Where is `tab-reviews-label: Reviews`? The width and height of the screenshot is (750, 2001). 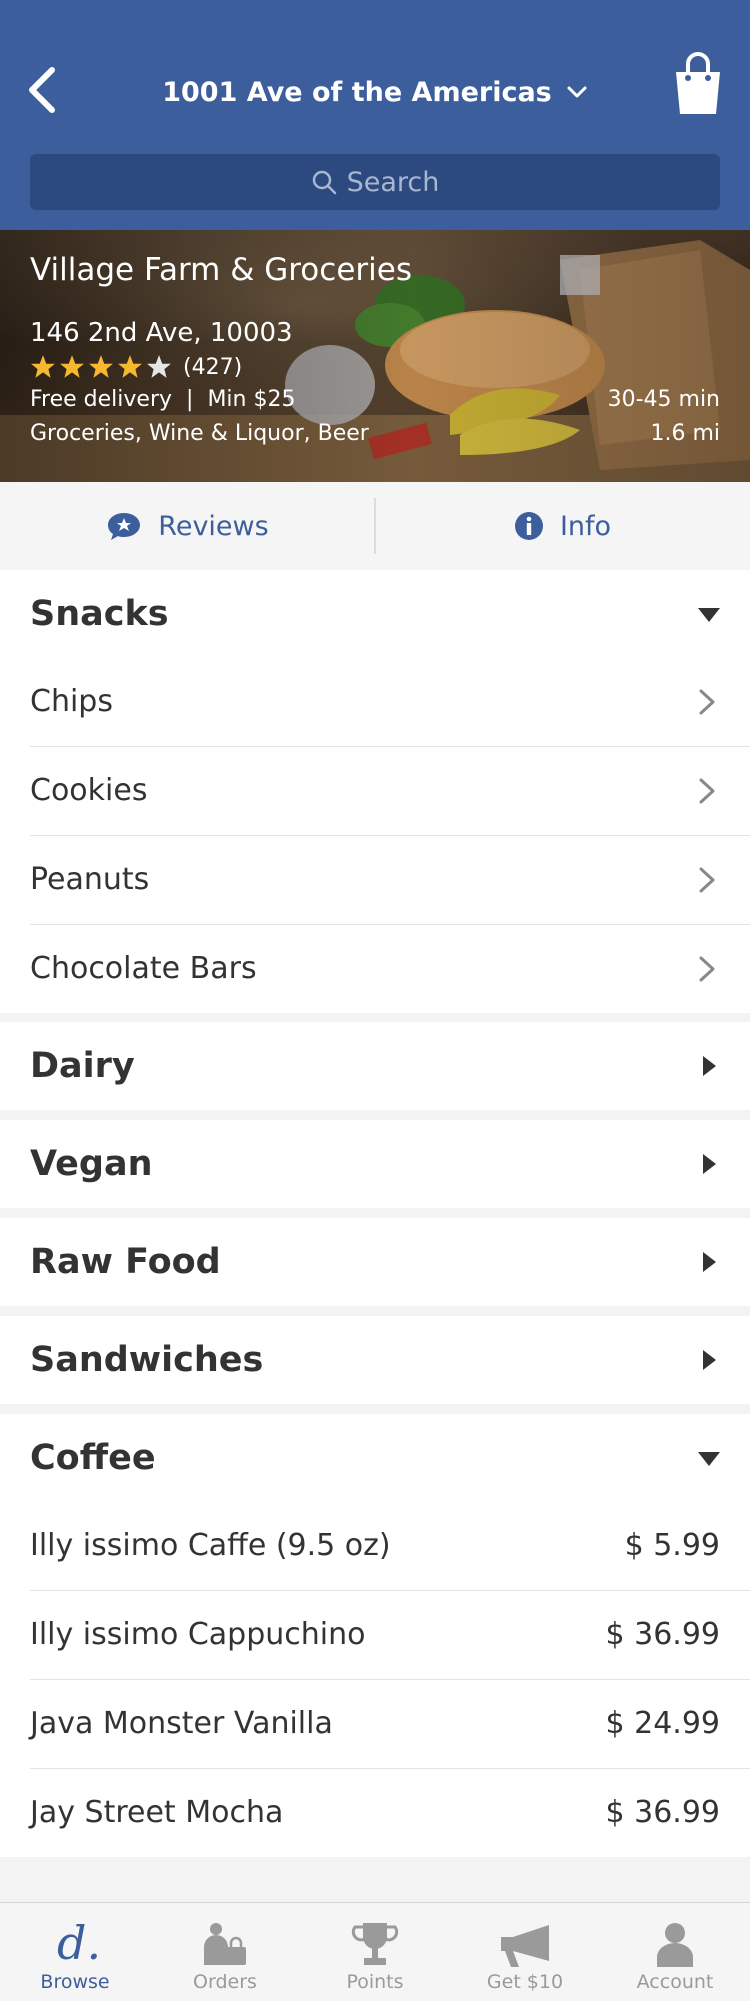
tab-reviews-label: Reviews is located at coordinates (213, 526).